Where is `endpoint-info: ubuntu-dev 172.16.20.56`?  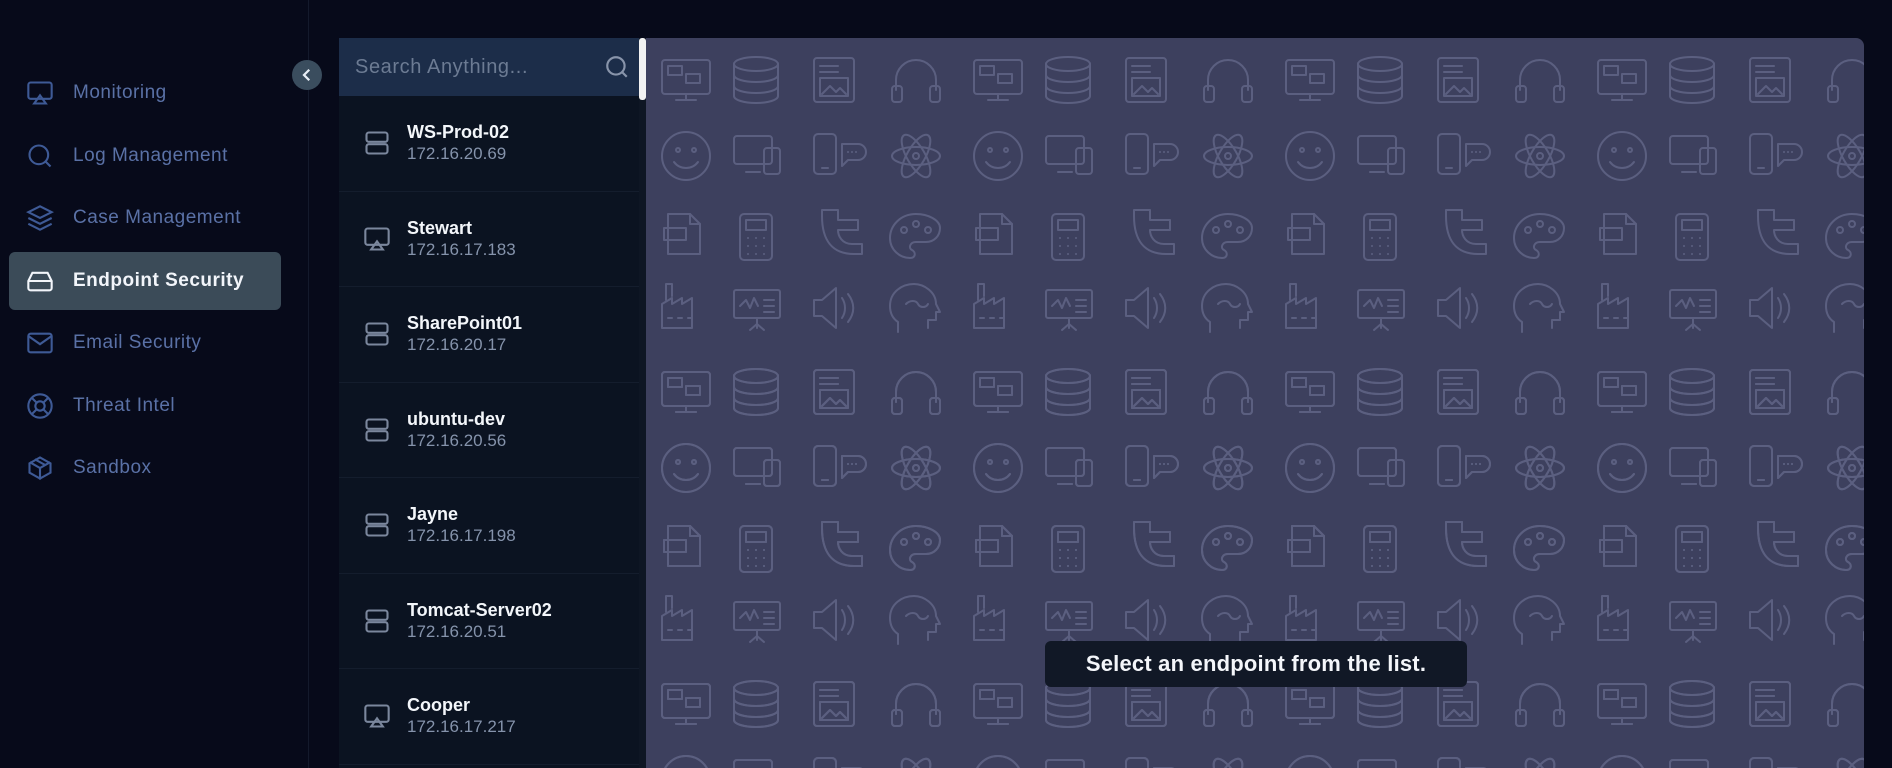 endpoint-info: ubuntu-dev 172.16.20.56 is located at coordinates (456, 430).